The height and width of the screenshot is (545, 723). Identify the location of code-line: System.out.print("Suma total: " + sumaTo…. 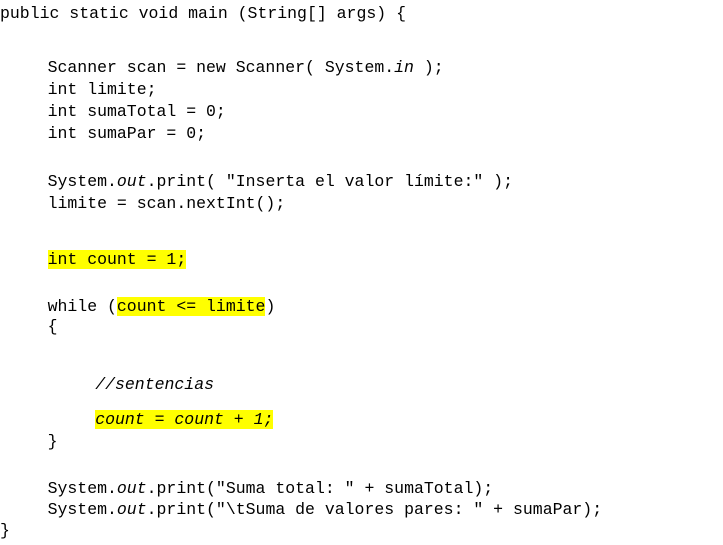
(271, 489).